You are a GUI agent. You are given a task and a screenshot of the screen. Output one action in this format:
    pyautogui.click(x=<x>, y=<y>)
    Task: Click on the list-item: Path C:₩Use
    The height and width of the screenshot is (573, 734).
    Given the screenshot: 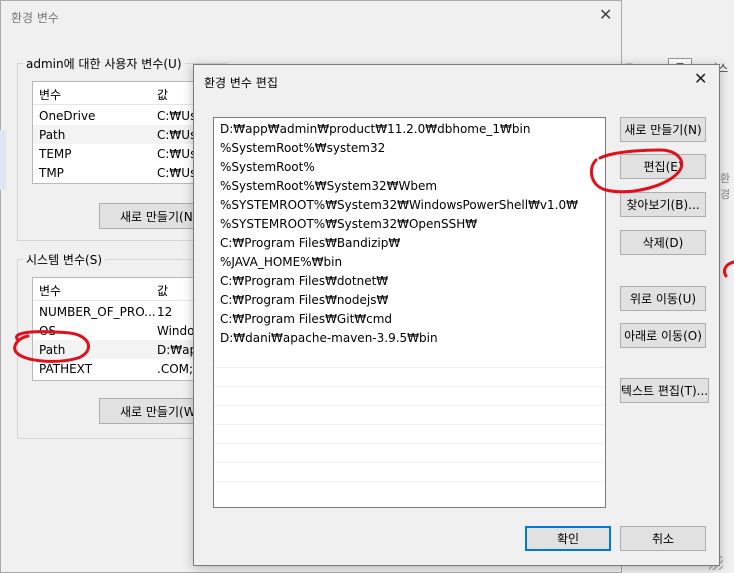 What is the action you would take?
    pyautogui.click(x=117, y=134)
    